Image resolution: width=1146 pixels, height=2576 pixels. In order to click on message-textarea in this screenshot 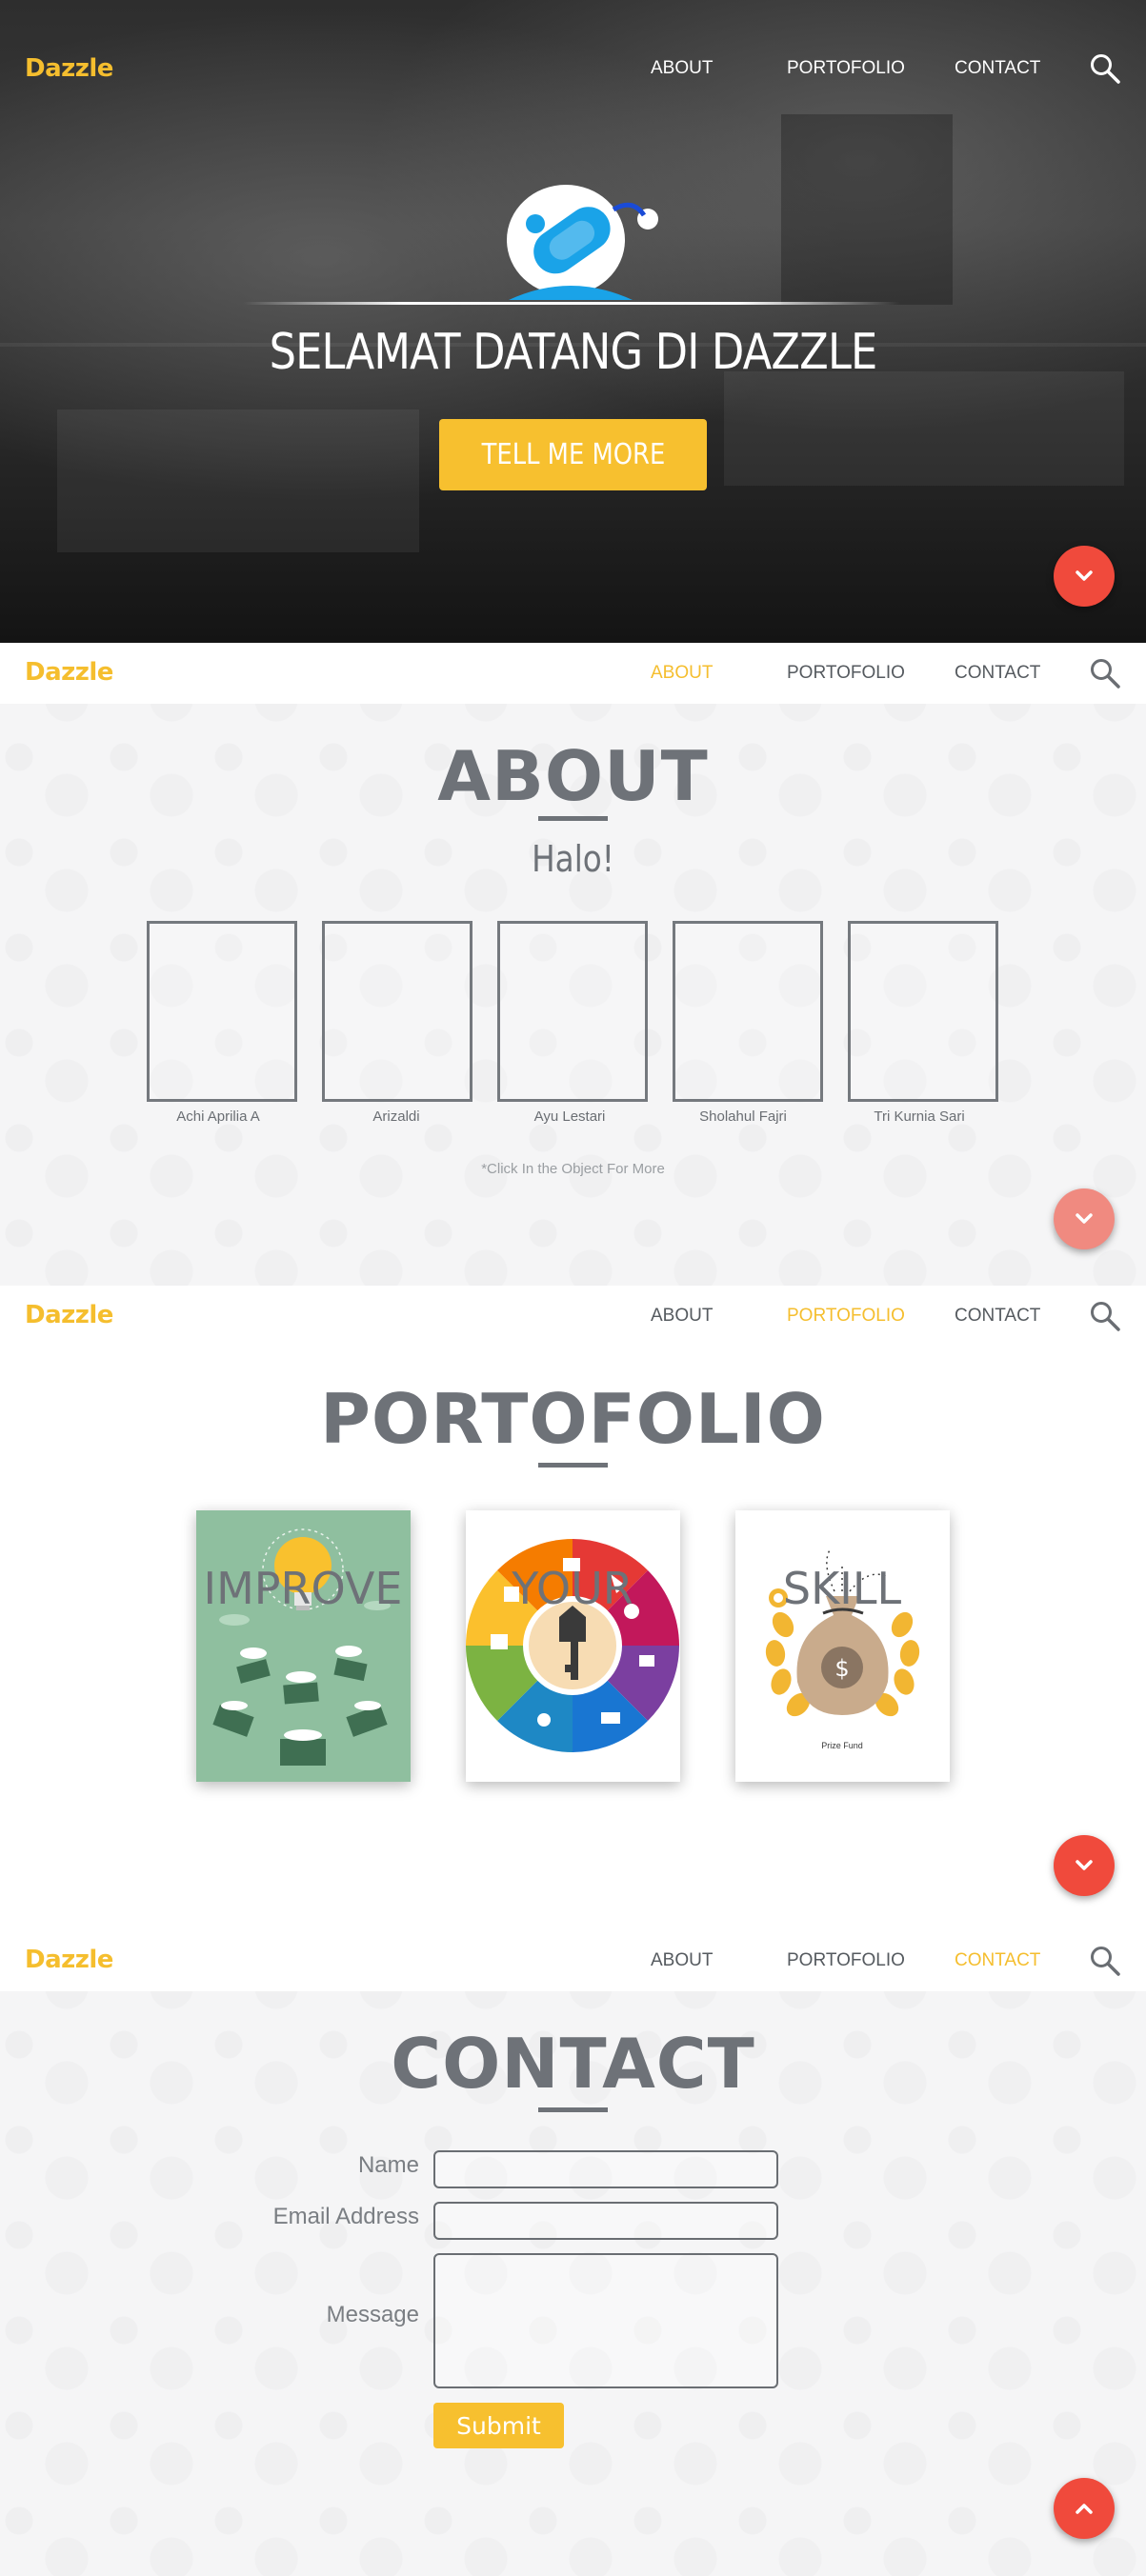, I will do `click(605, 2320)`.